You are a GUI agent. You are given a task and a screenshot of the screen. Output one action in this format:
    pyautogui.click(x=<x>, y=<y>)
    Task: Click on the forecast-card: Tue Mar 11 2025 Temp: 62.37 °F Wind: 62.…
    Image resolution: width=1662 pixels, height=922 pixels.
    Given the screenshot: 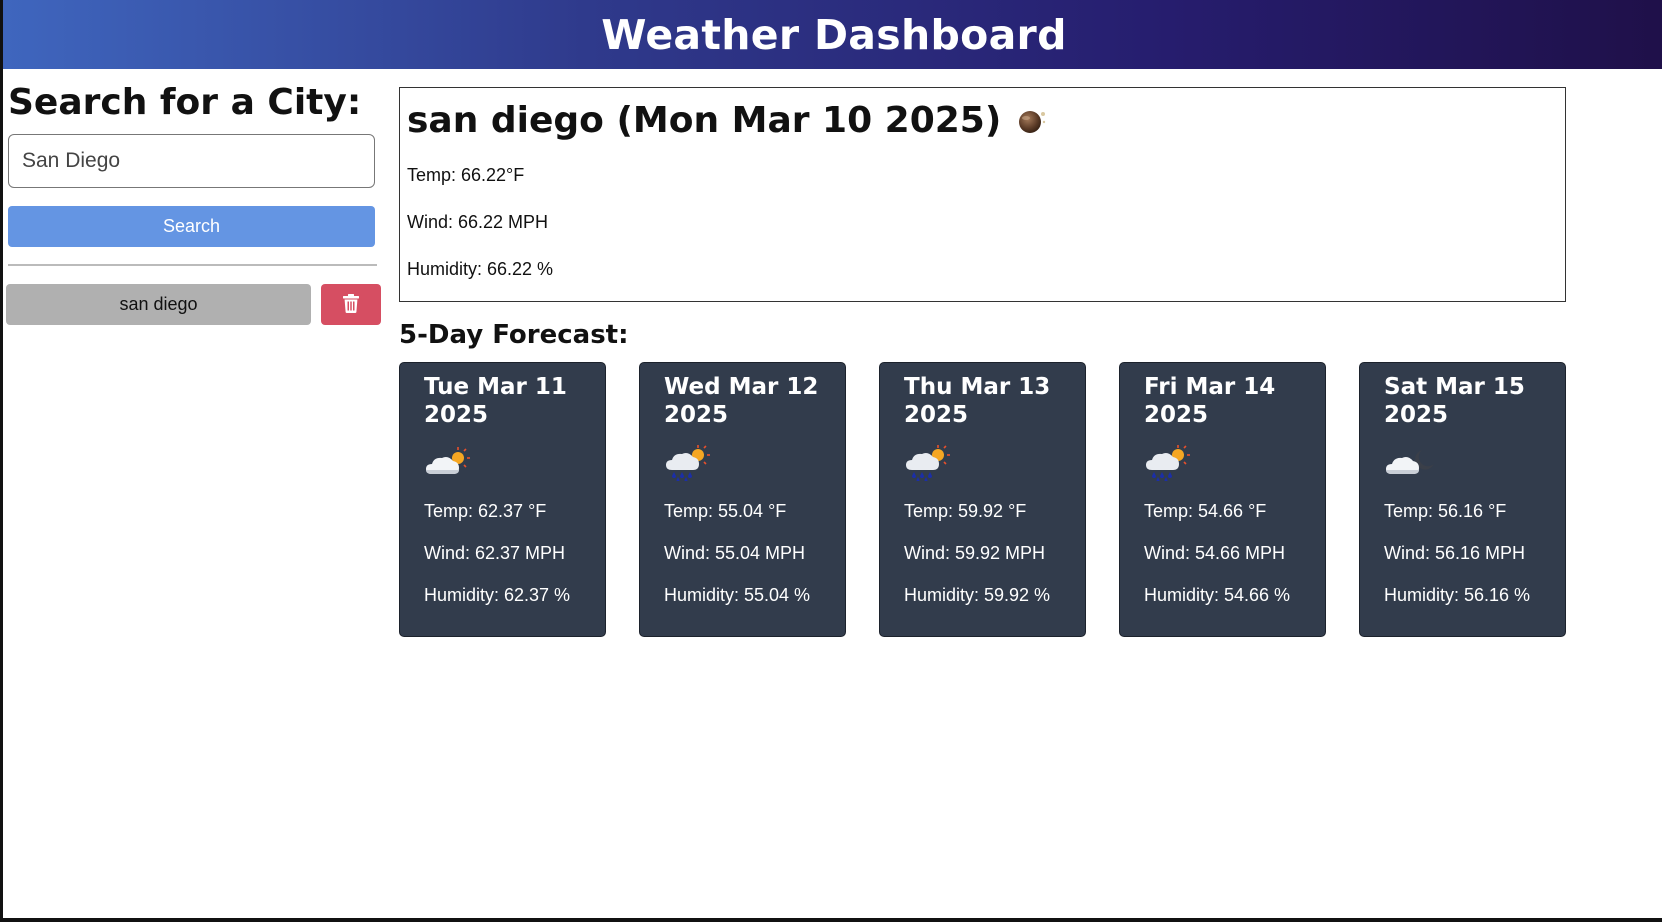 What is the action you would take?
    pyautogui.click(x=502, y=499)
    